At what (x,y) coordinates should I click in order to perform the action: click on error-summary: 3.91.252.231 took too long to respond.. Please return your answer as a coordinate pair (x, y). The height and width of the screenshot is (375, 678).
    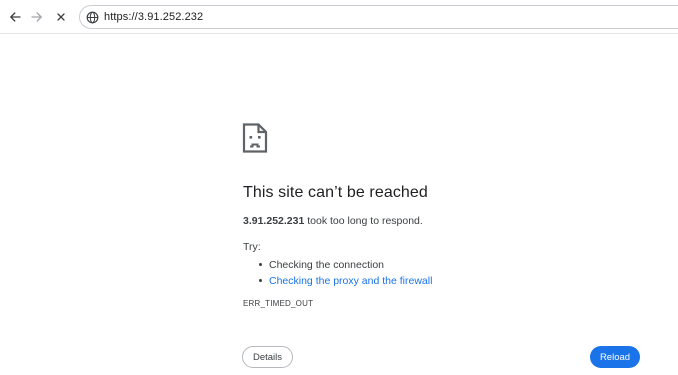
    Looking at the image, I should click on (333, 221).